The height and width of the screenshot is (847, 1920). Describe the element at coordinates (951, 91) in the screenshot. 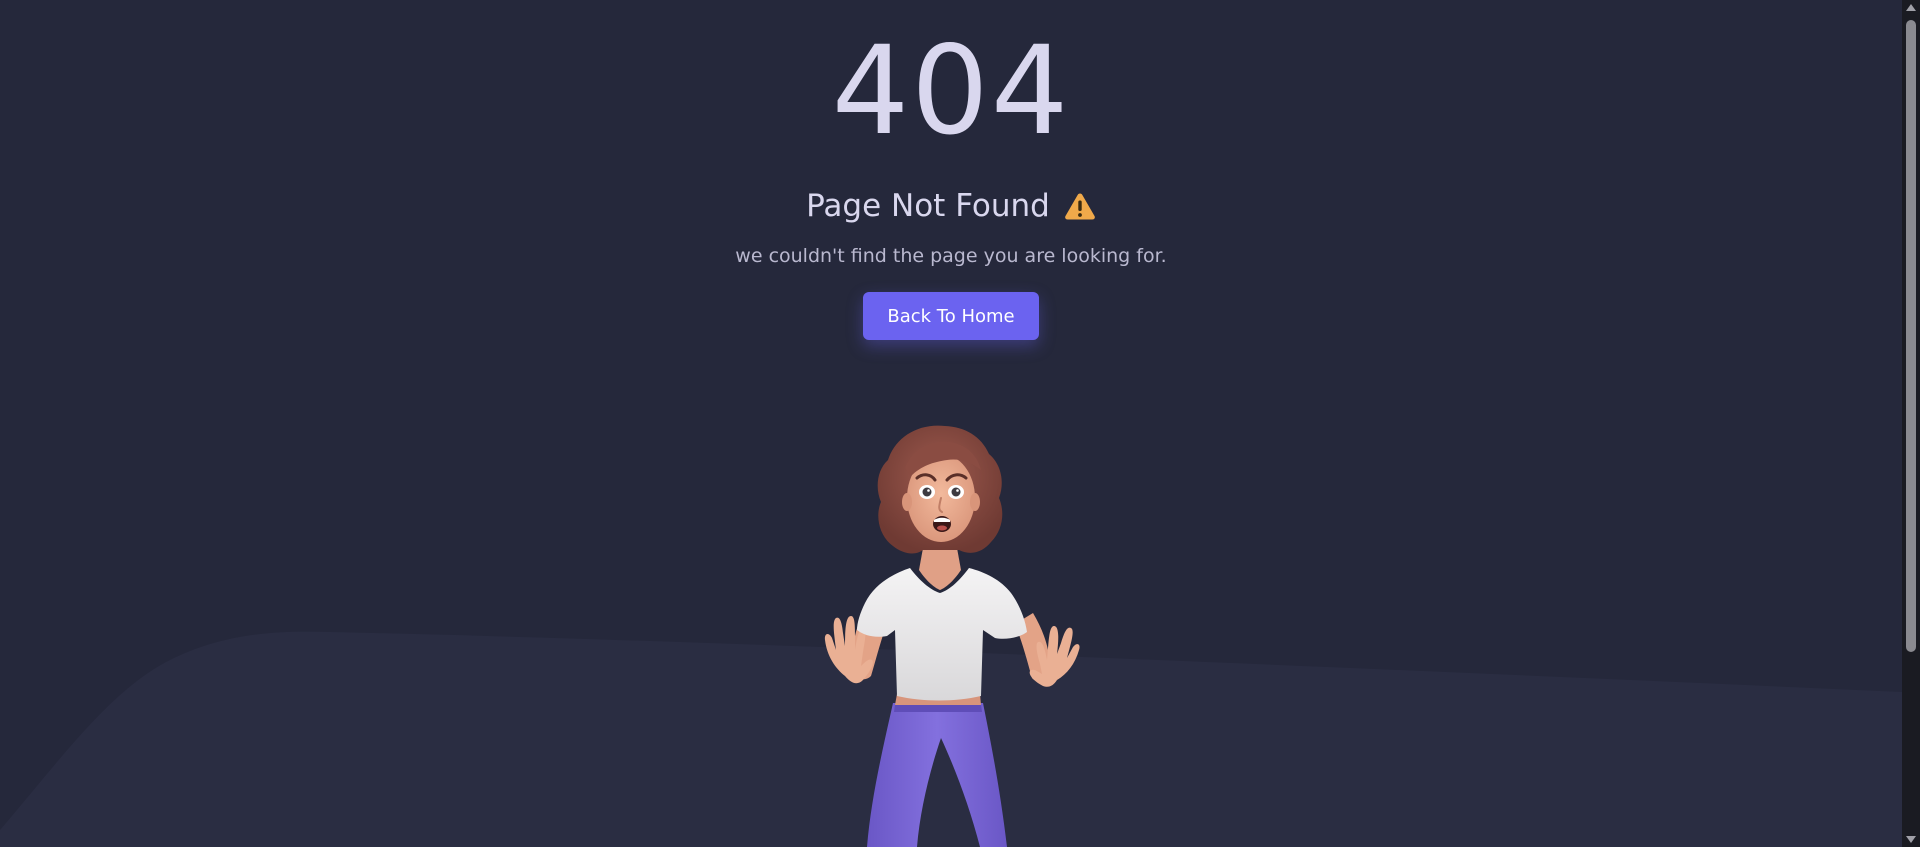

I see `error-code: 404` at that location.